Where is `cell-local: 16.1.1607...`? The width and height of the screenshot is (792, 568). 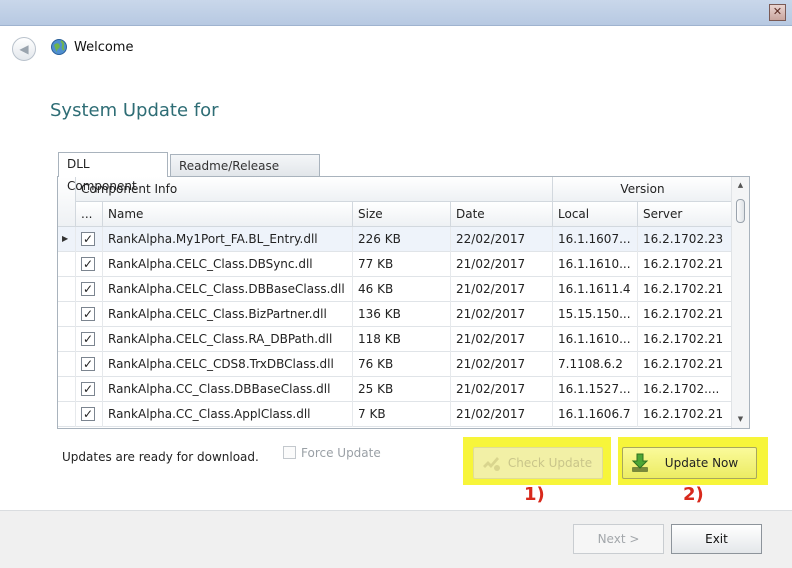
cell-local: 16.1.1607... is located at coordinates (595, 239).